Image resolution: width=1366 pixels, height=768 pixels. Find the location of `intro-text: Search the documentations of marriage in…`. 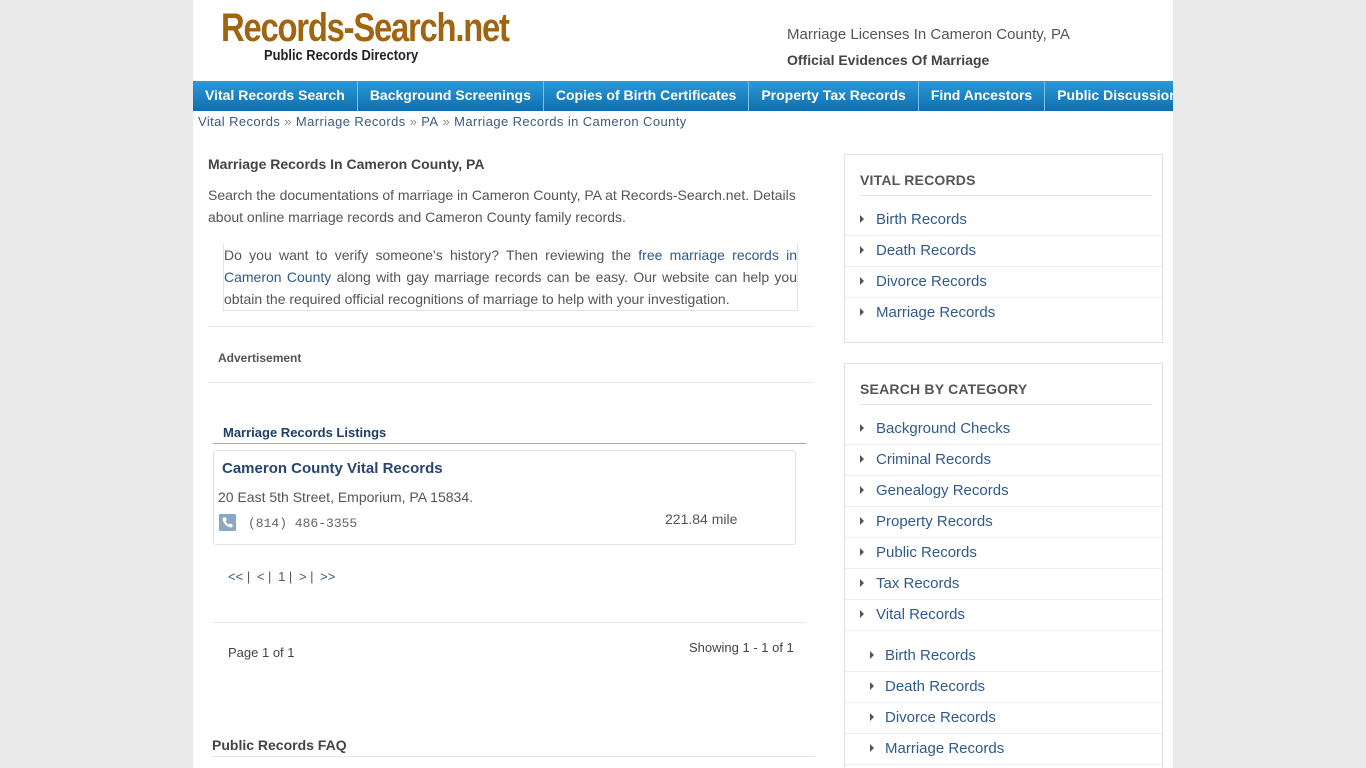

intro-text: Search the documentations of marriage in… is located at coordinates (502, 206).